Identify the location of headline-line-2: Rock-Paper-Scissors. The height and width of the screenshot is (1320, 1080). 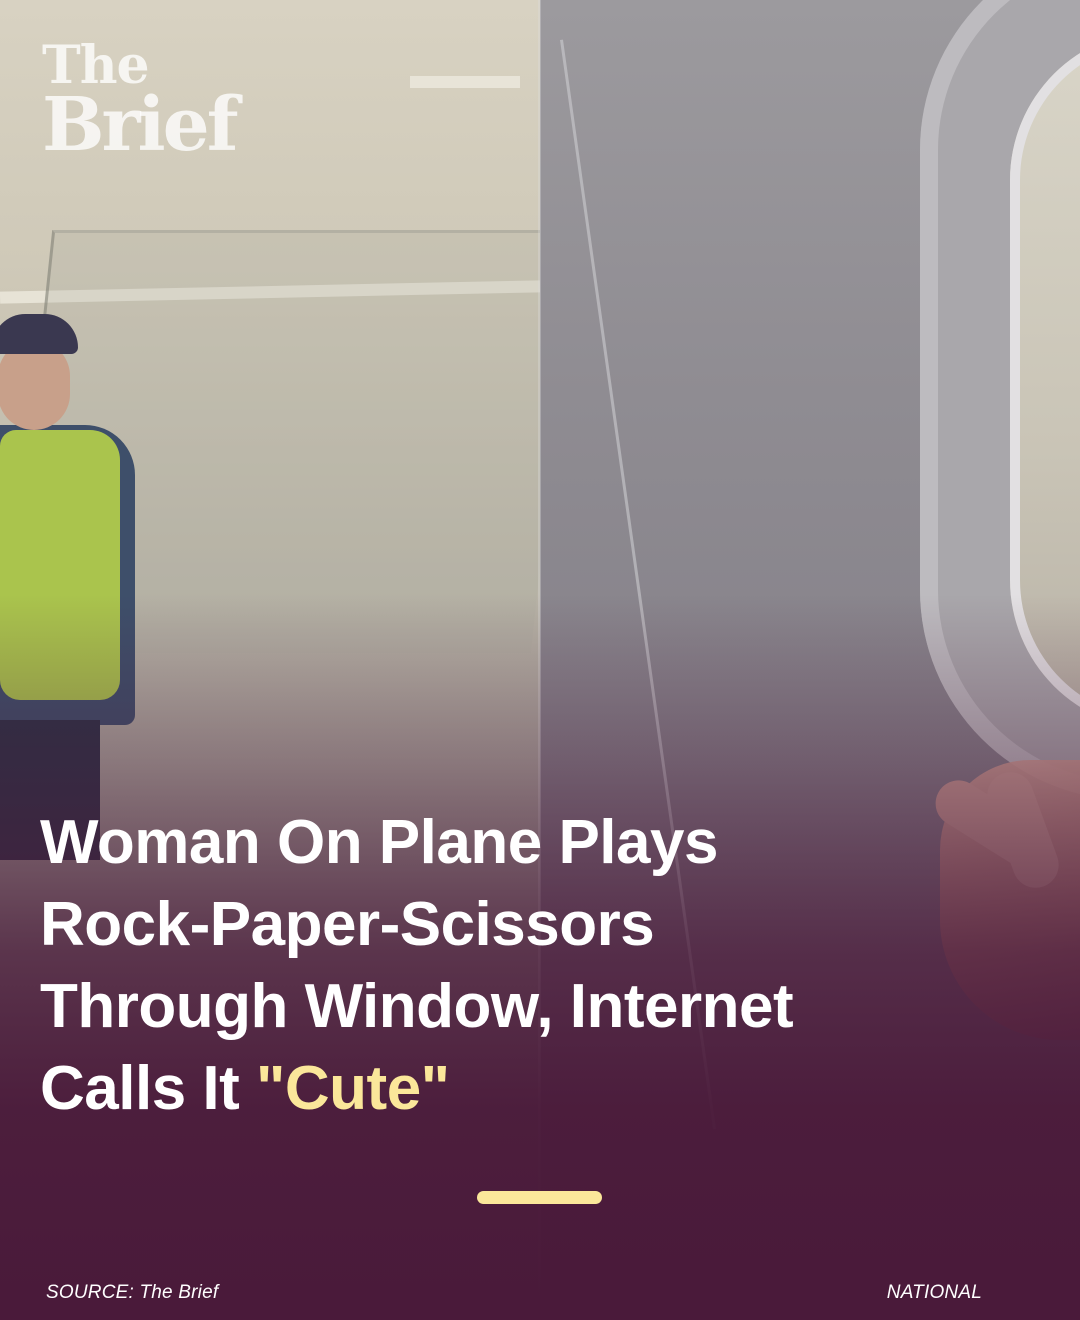
(347, 924).